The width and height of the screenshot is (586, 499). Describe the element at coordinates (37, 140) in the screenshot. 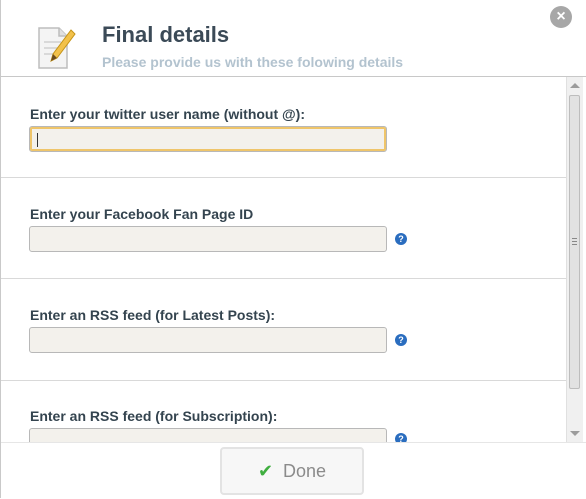

I see `text-caret` at that location.